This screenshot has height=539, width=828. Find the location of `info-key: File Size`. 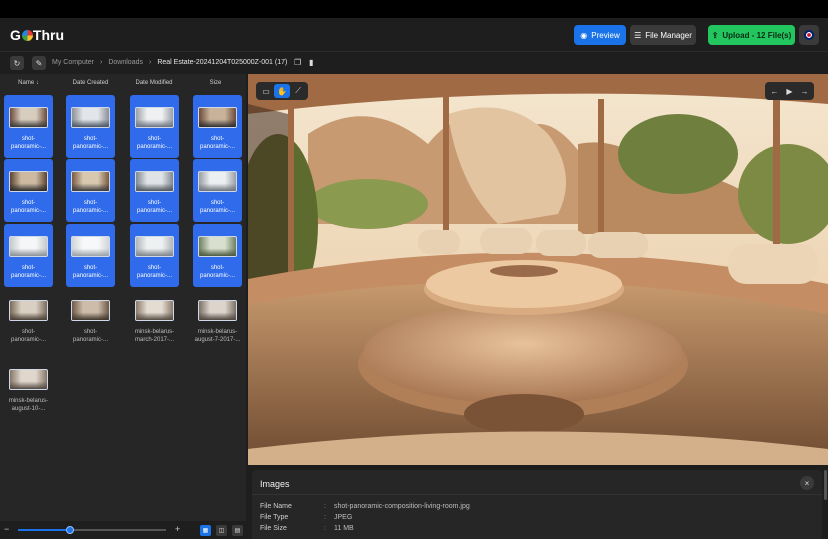

info-key: File Size is located at coordinates (273, 528).